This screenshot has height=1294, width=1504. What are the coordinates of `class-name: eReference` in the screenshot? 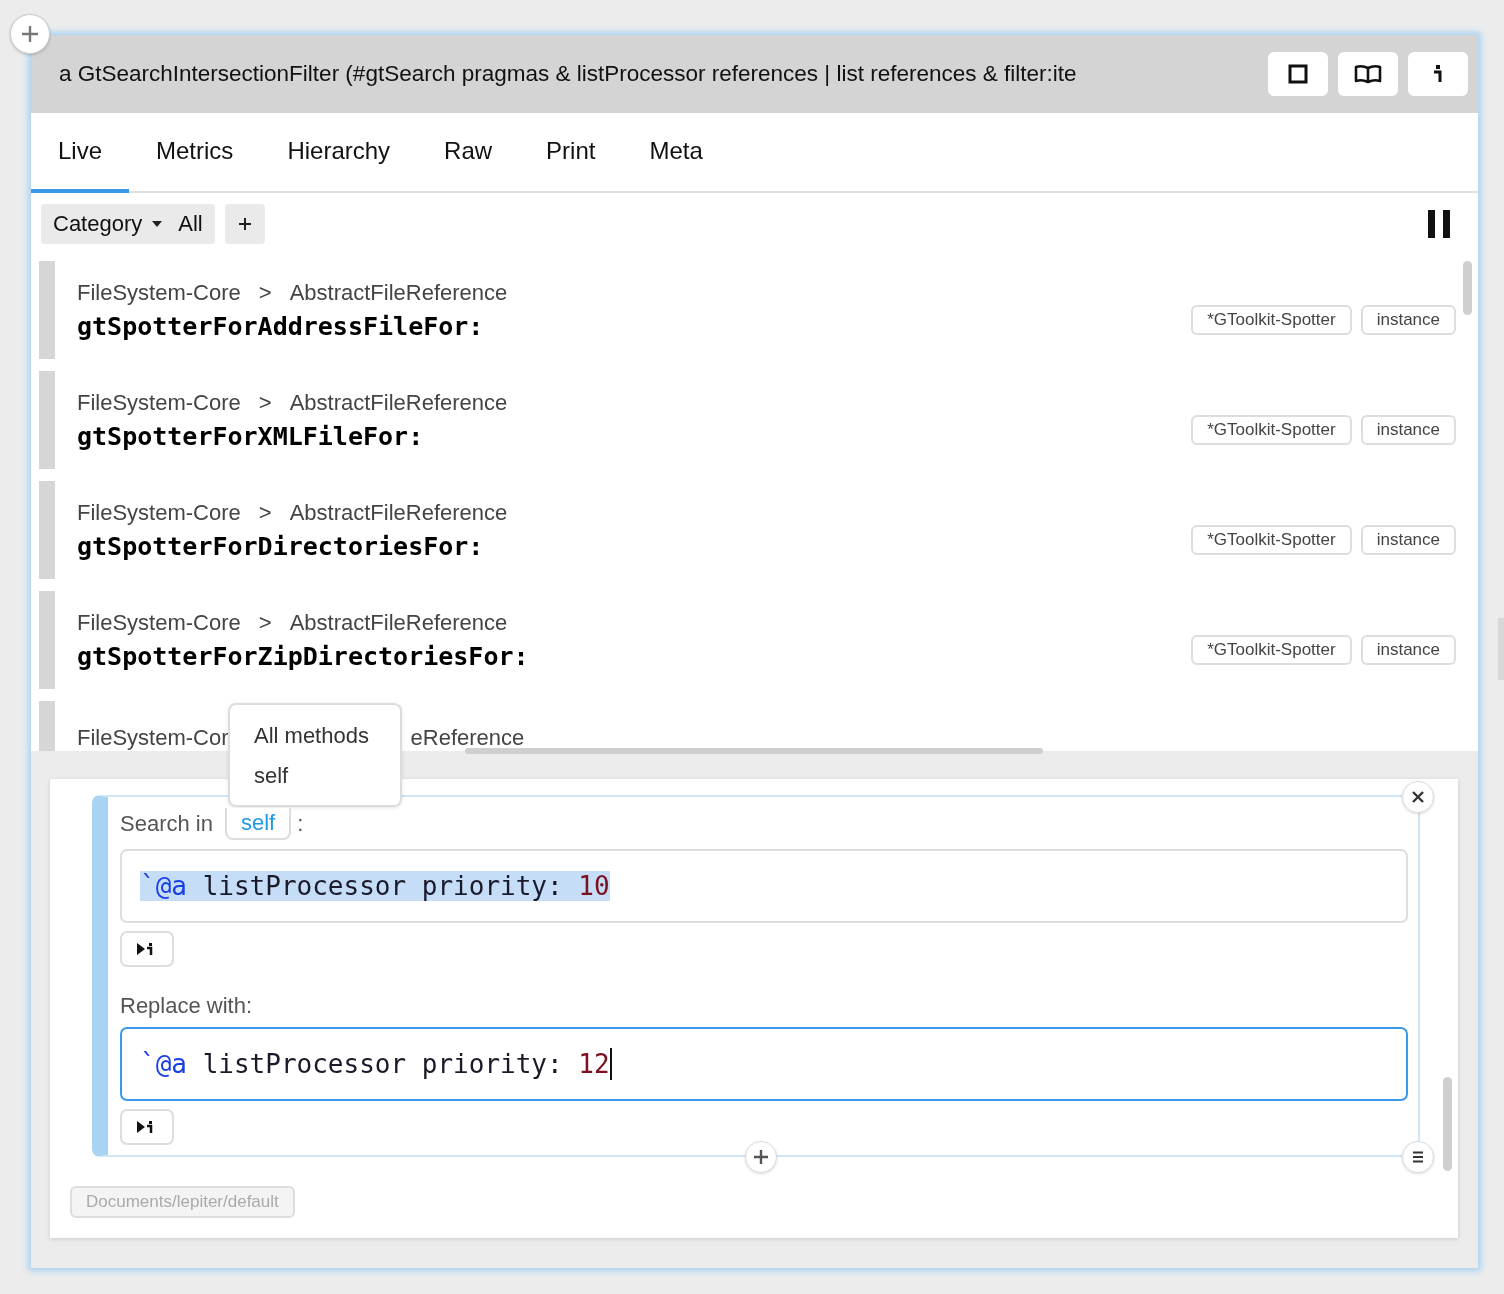 It's located at (467, 738).